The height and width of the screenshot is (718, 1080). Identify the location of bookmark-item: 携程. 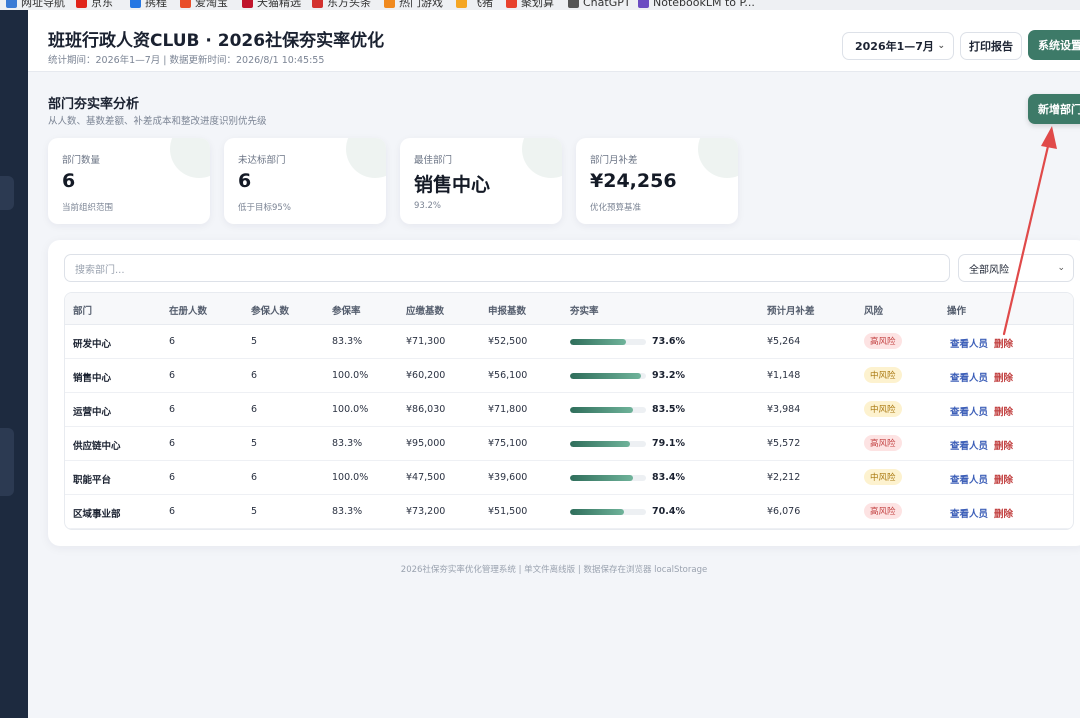
(148, 4).